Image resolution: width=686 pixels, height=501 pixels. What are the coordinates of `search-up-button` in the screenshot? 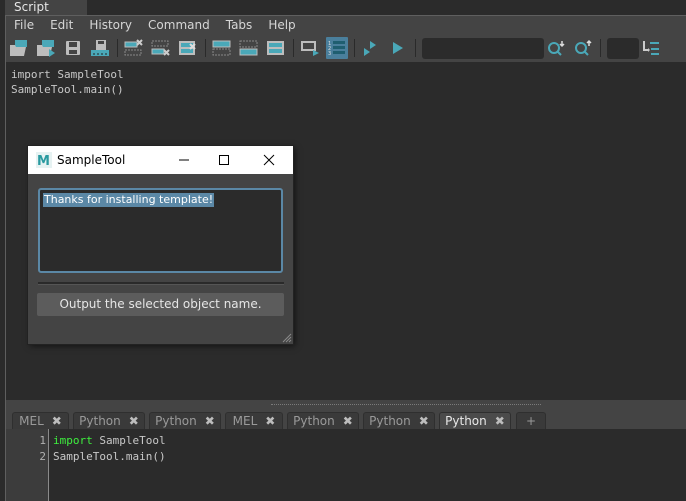 It's located at (583, 48).